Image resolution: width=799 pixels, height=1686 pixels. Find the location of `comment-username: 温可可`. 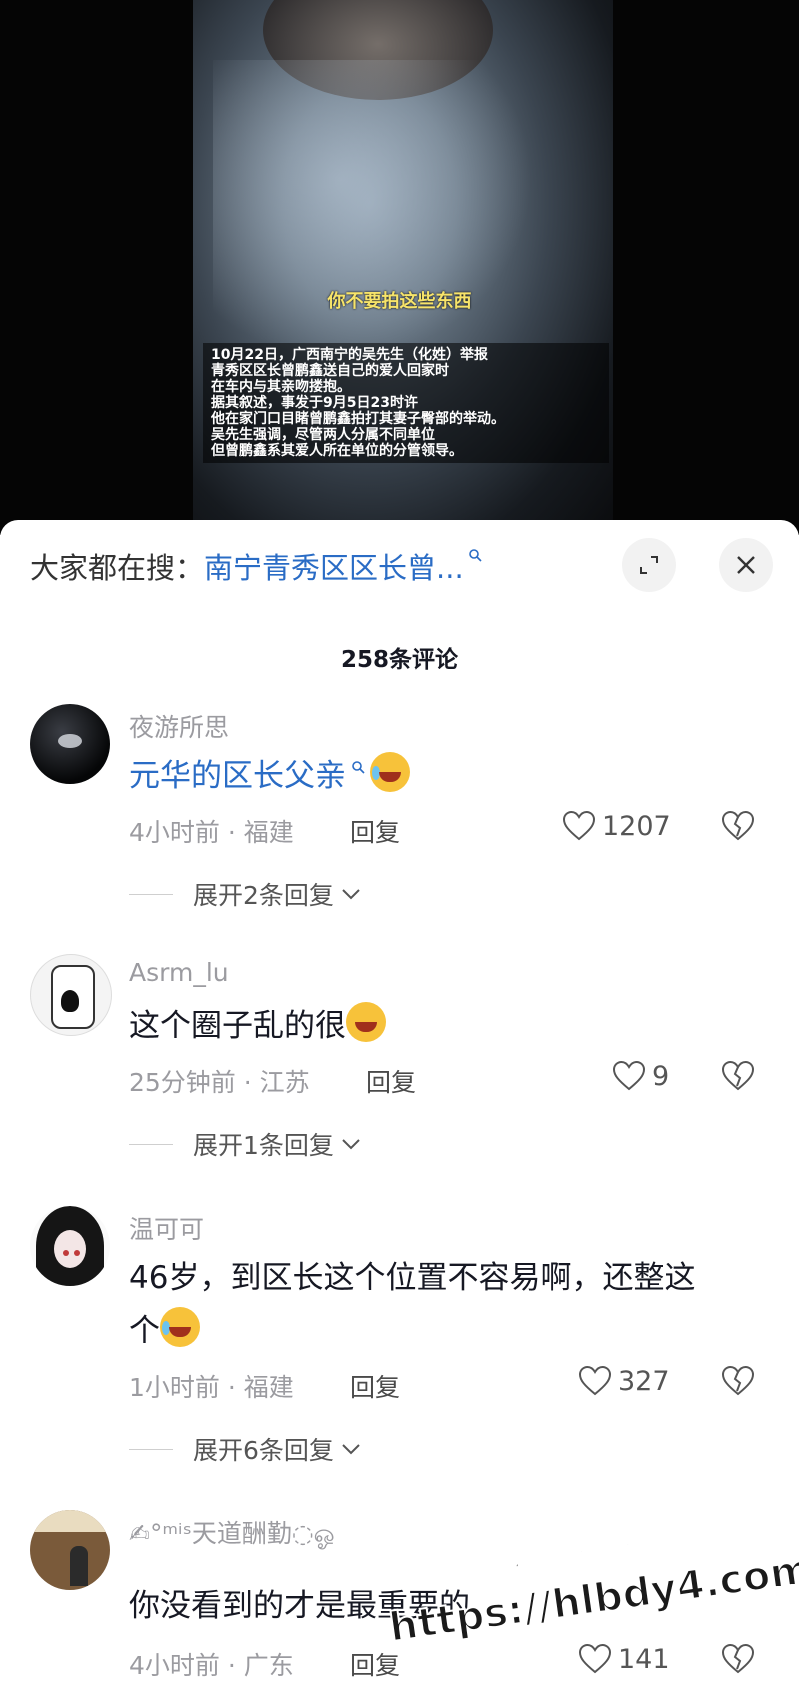

comment-username: 温可可 is located at coordinates (166, 1228).